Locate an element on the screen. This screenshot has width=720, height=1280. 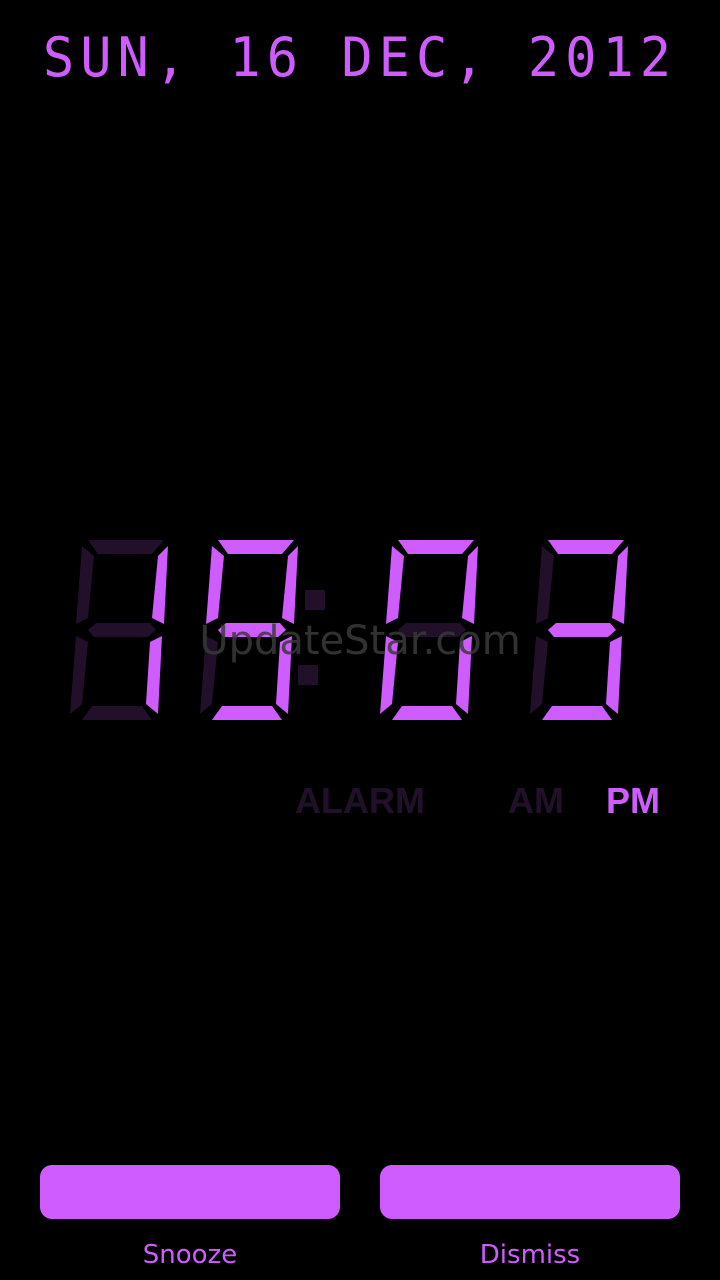
digit-1-segment-a is located at coordinates (126, 547).